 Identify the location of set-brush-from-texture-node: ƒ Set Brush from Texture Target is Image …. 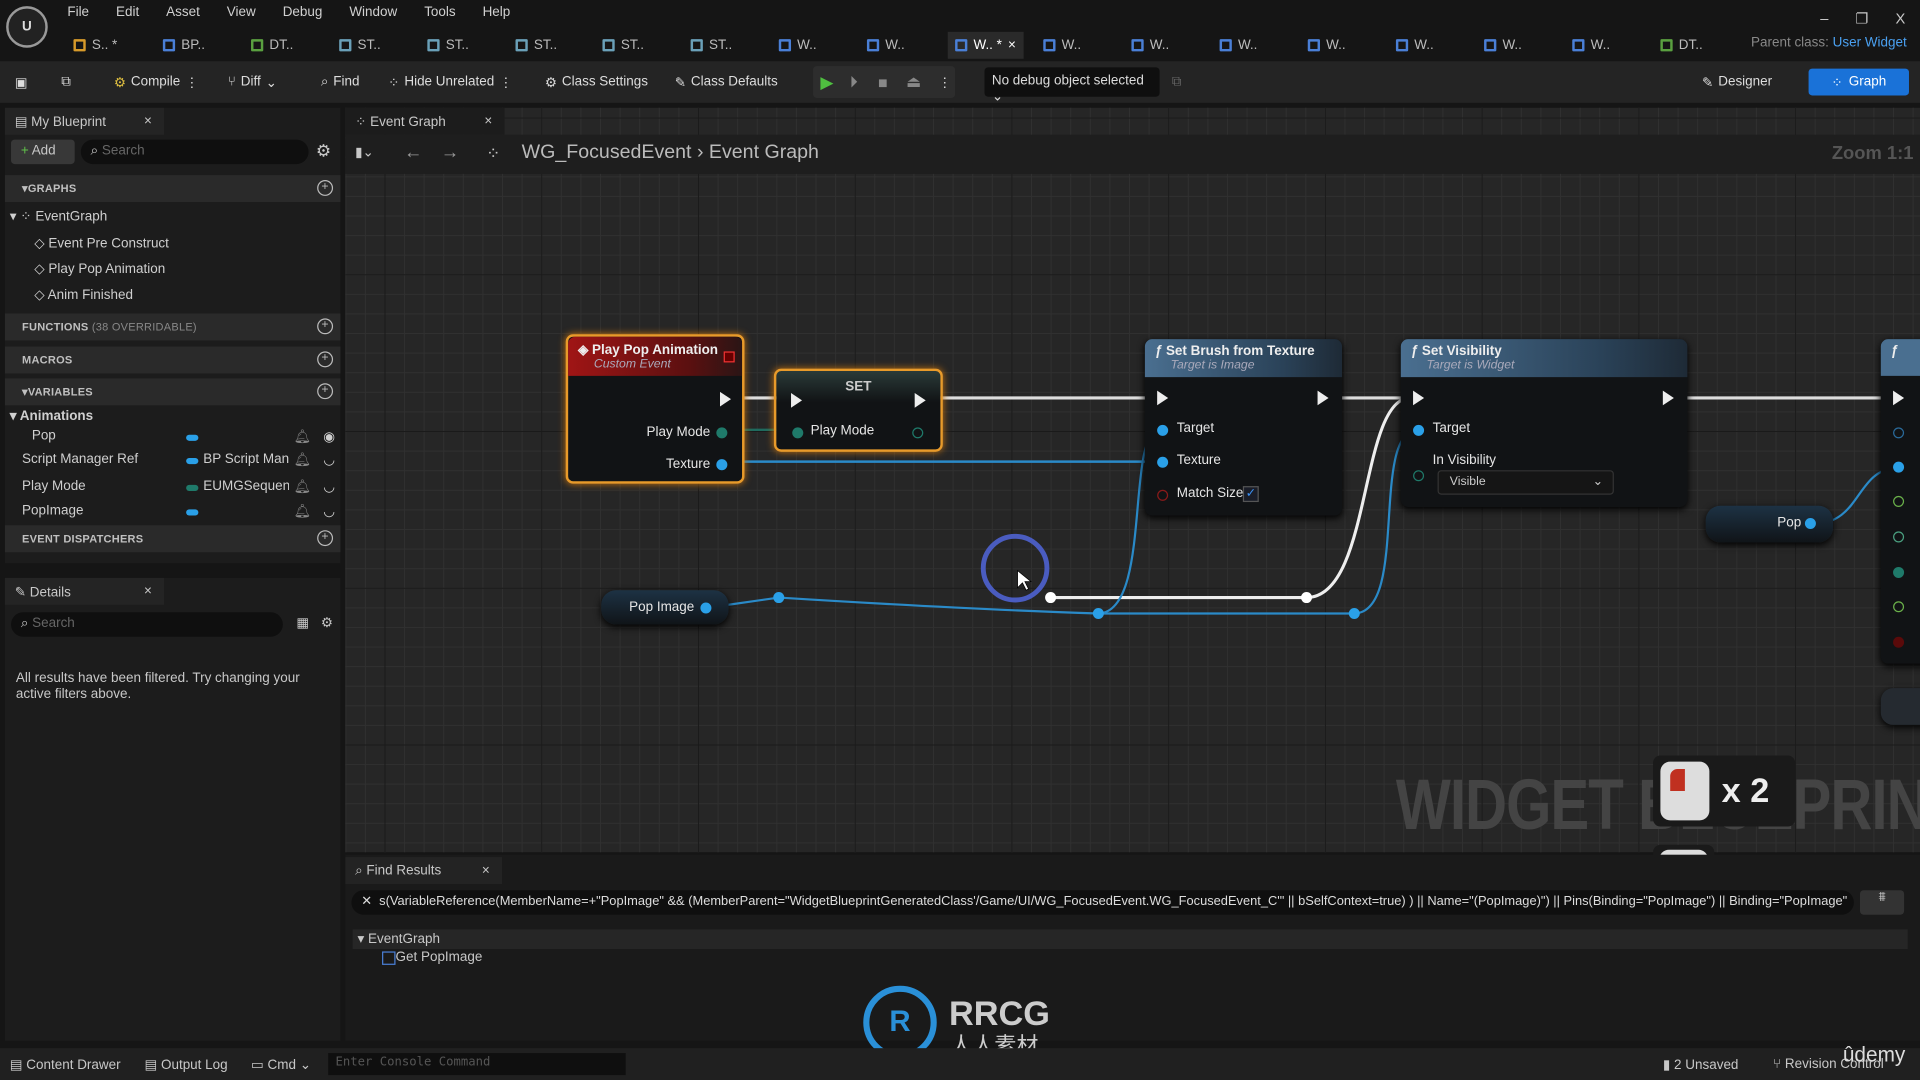
(1243, 427).